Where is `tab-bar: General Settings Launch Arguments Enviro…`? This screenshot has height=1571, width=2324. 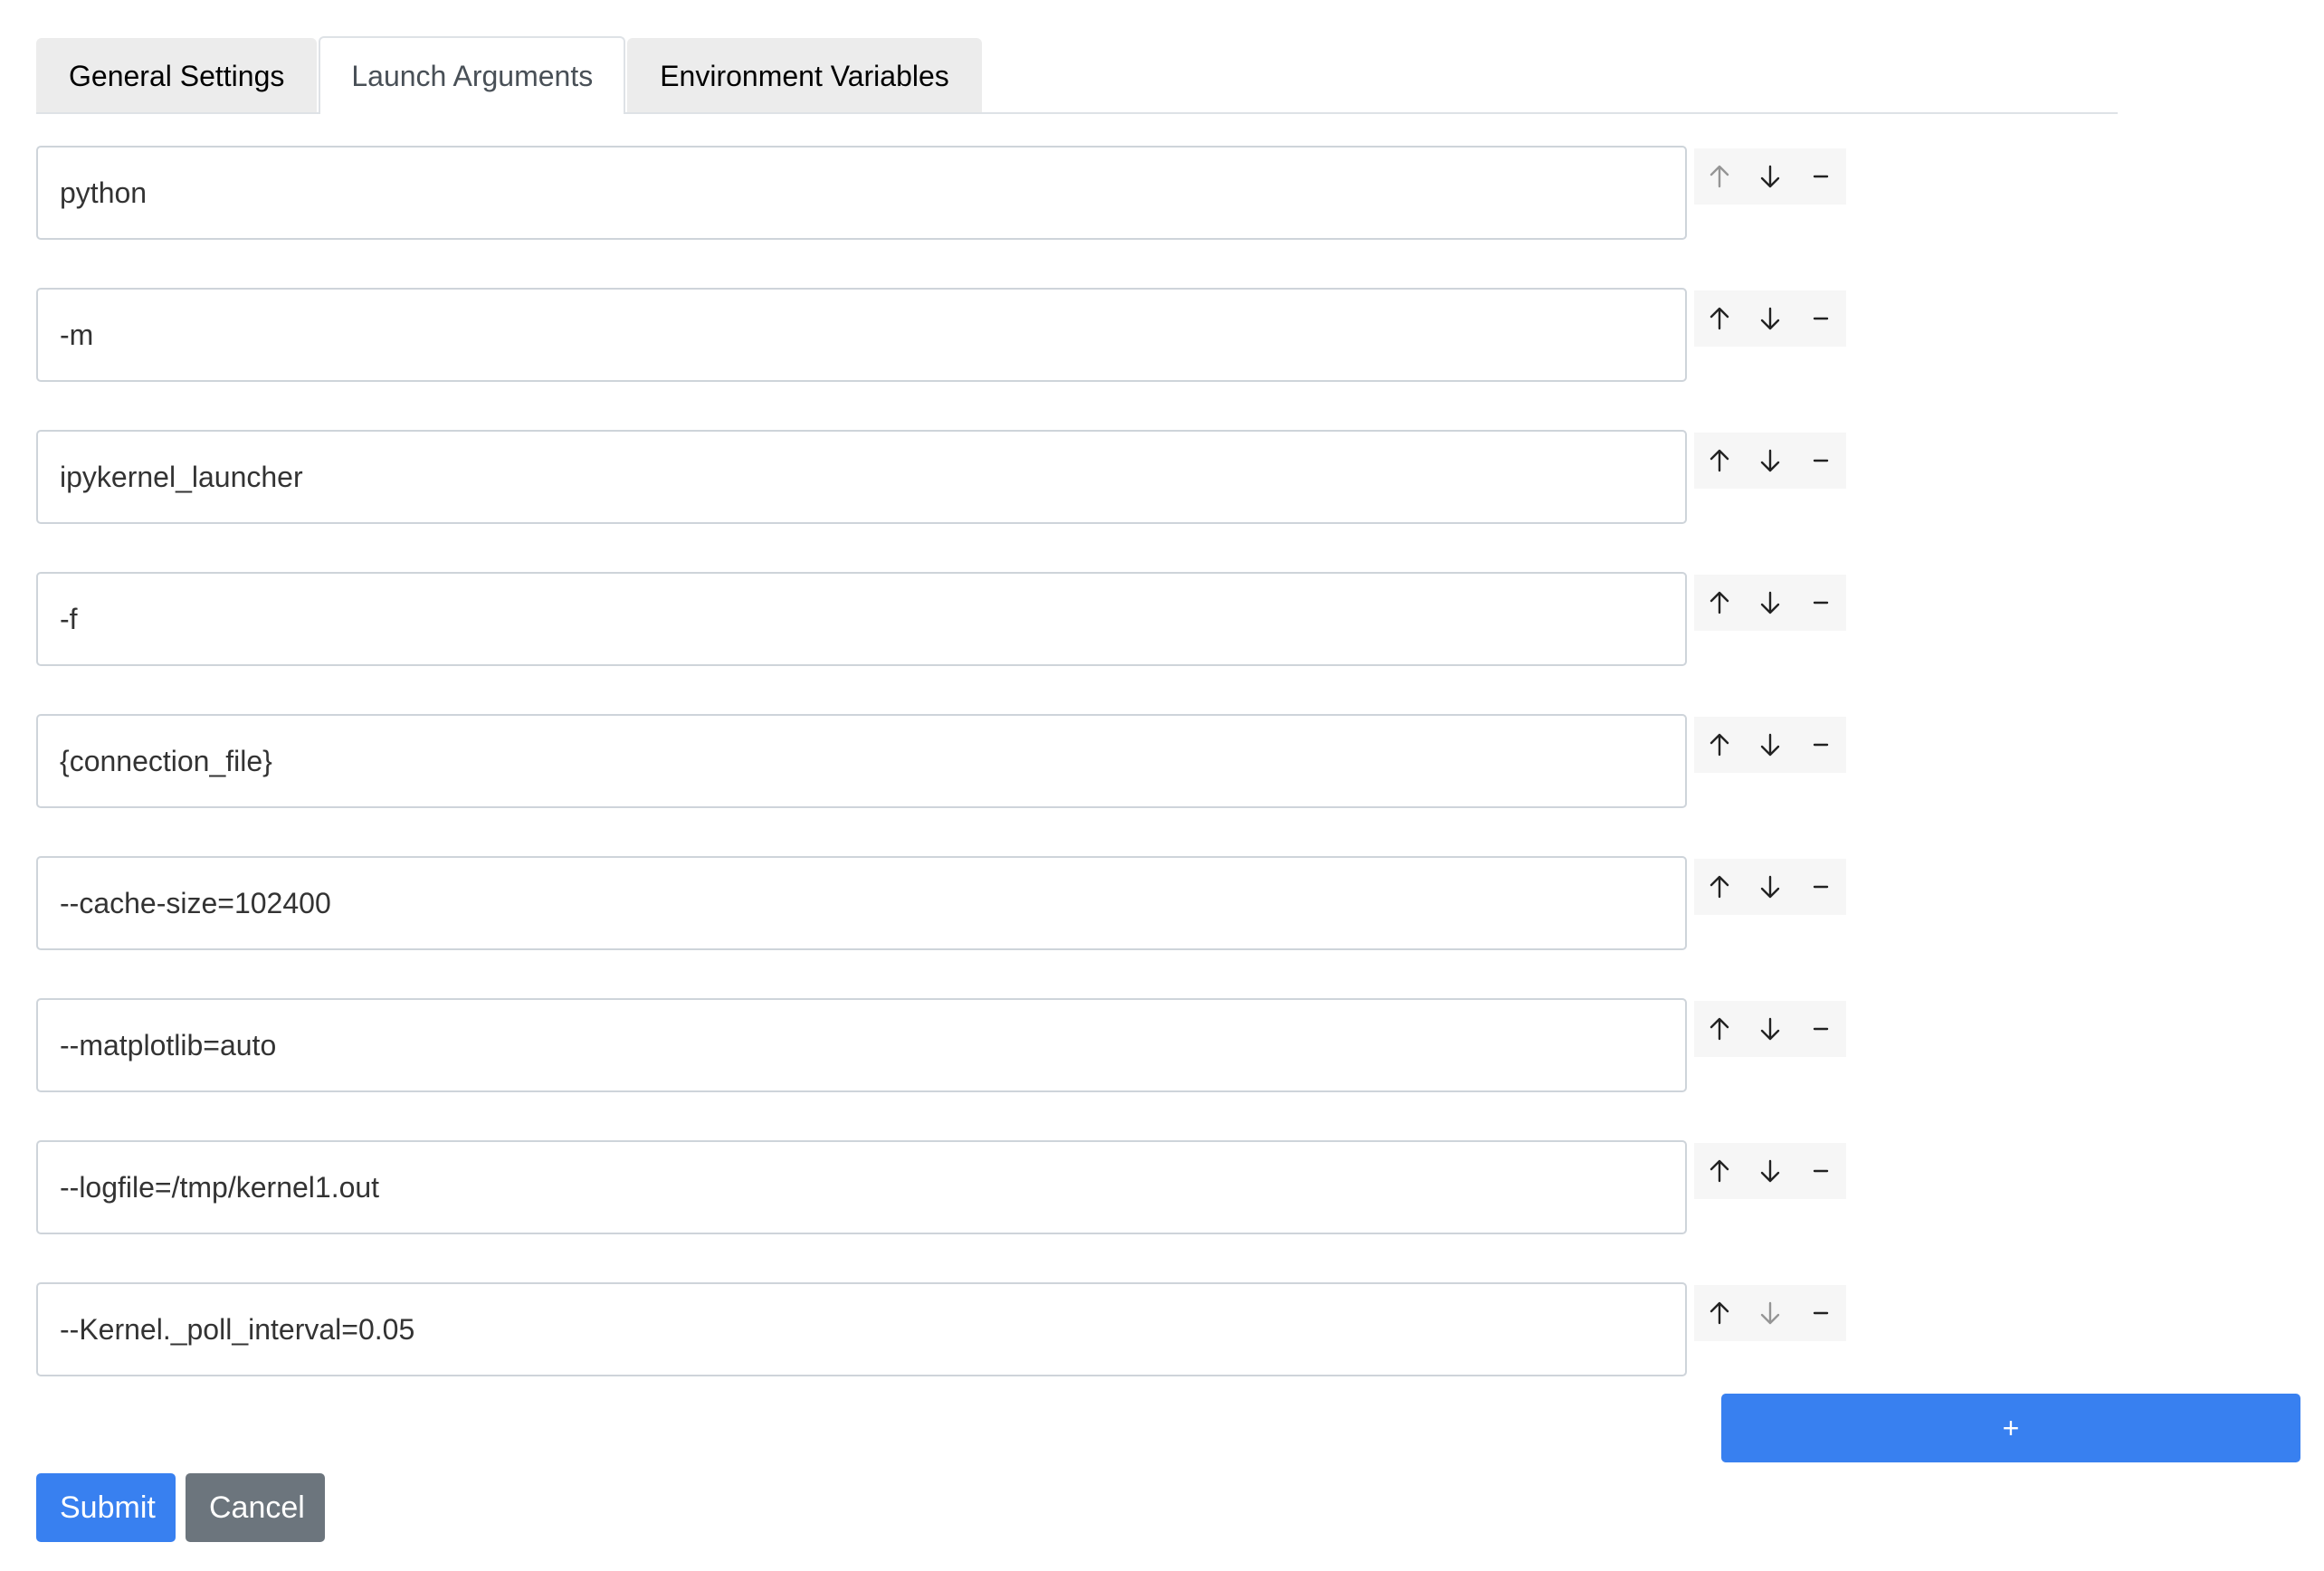 tab-bar: General Settings Launch Arguments Enviro… is located at coordinates (1077, 75).